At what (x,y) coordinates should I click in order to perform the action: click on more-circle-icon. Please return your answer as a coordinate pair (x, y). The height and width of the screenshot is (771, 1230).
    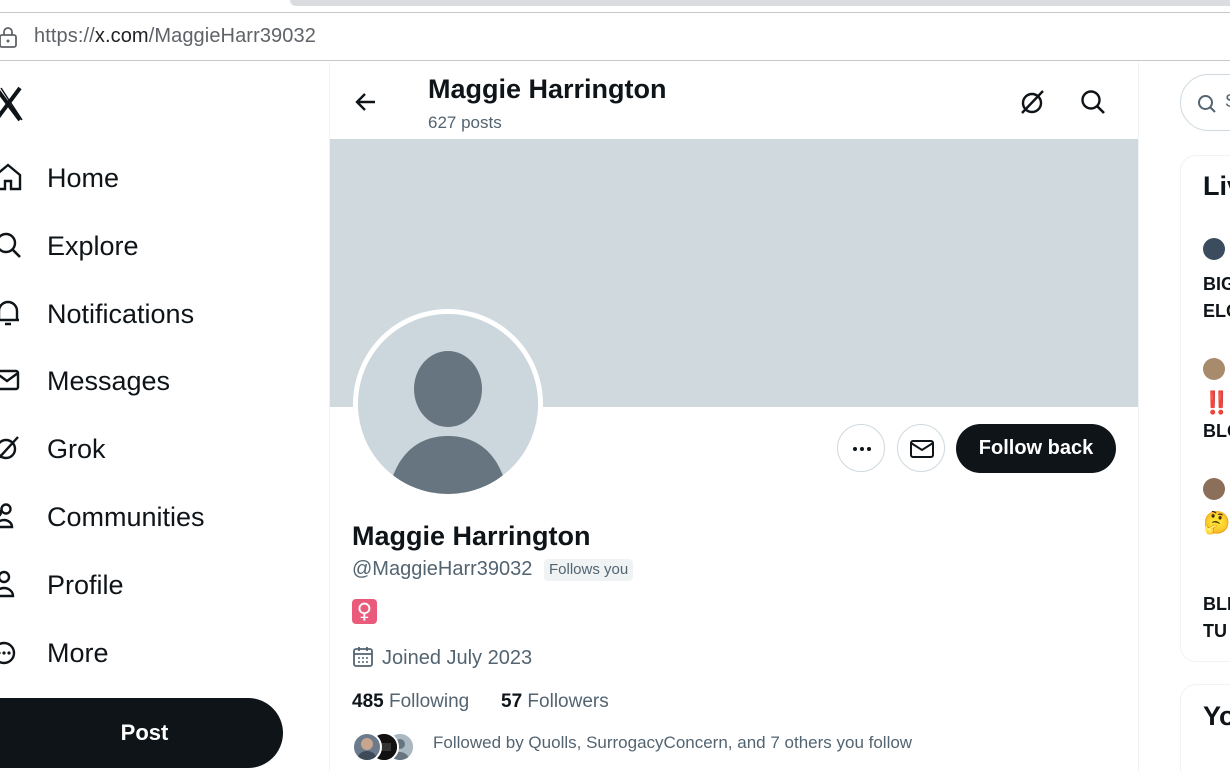
    Looking at the image, I should click on (8, 653).